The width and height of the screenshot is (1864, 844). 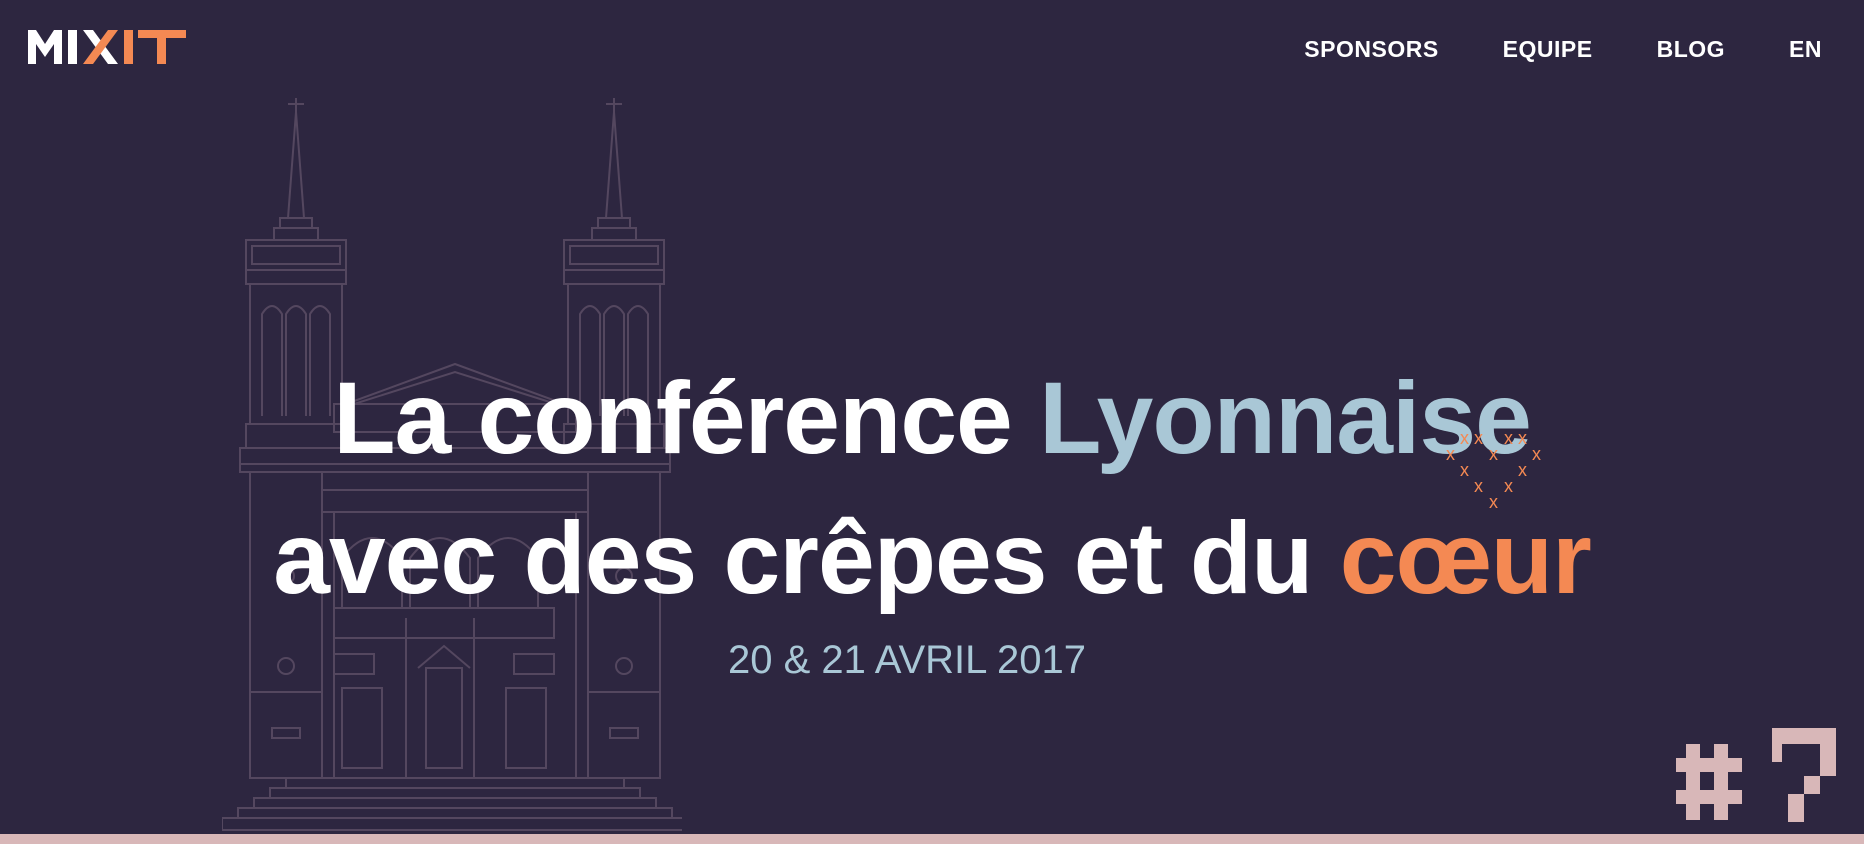 I want to click on cross-stitch-heart-icon: x x x x x x x x x x x x, so click(x=1493, y=470).